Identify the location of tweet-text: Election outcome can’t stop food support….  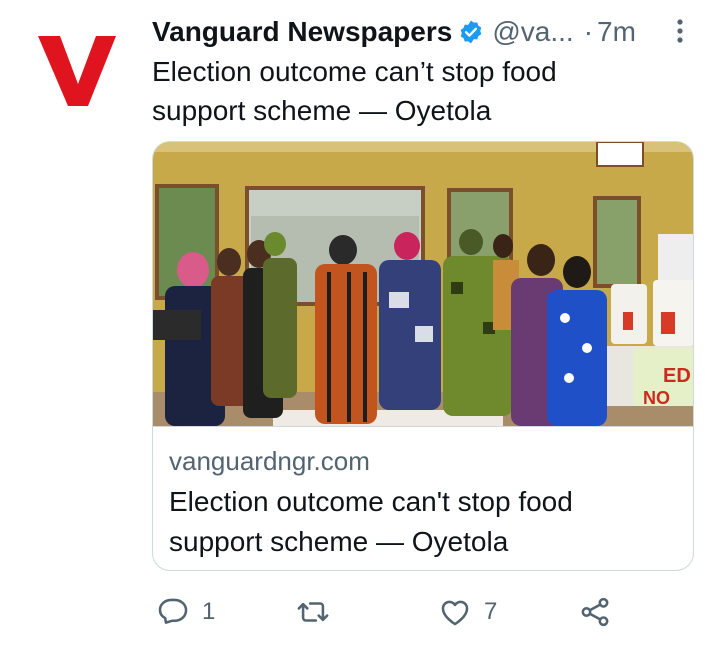
(412, 91).